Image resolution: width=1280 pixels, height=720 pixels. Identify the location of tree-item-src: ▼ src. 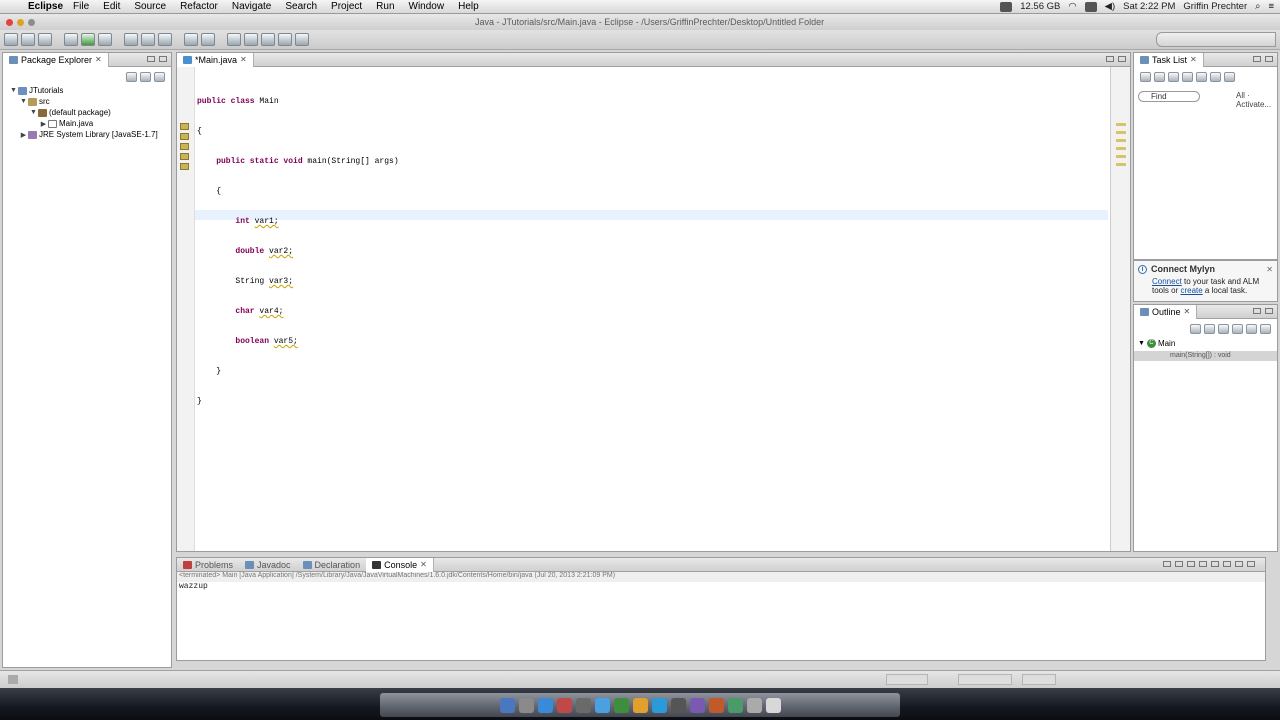
(83, 101).